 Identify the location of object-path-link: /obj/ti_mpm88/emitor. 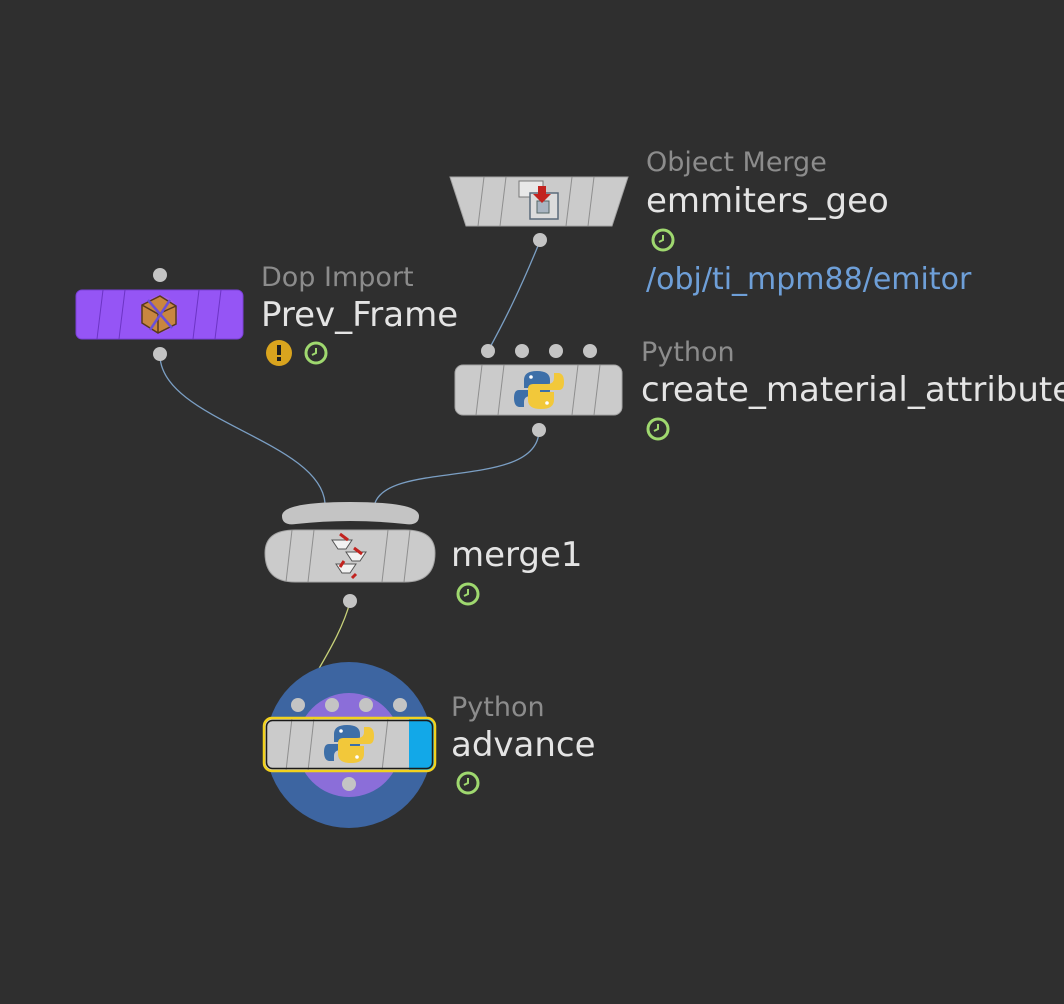
(808, 280).